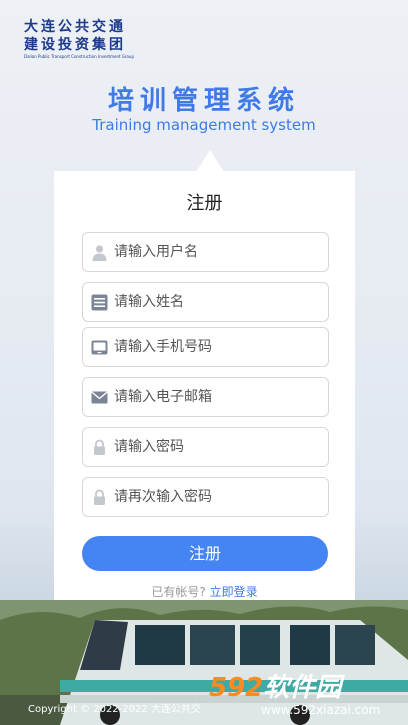 The width and height of the screenshot is (408, 725). Describe the element at coordinates (163, 397) in the screenshot. I see `email-placeholder: 请输入电子邮箱` at that location.